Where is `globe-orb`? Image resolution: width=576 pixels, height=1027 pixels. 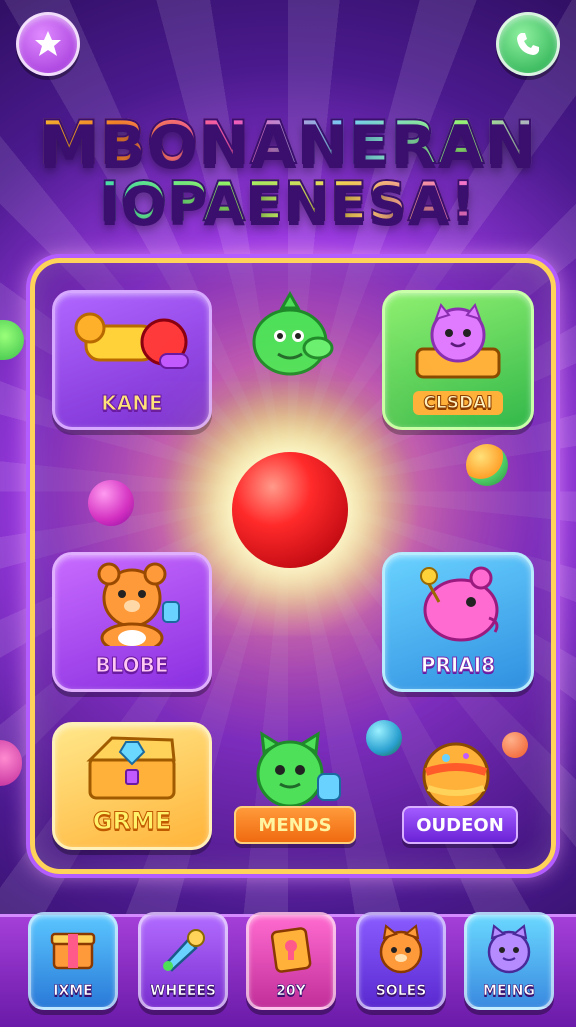 globe-orb is located at coordinates (384, 738).